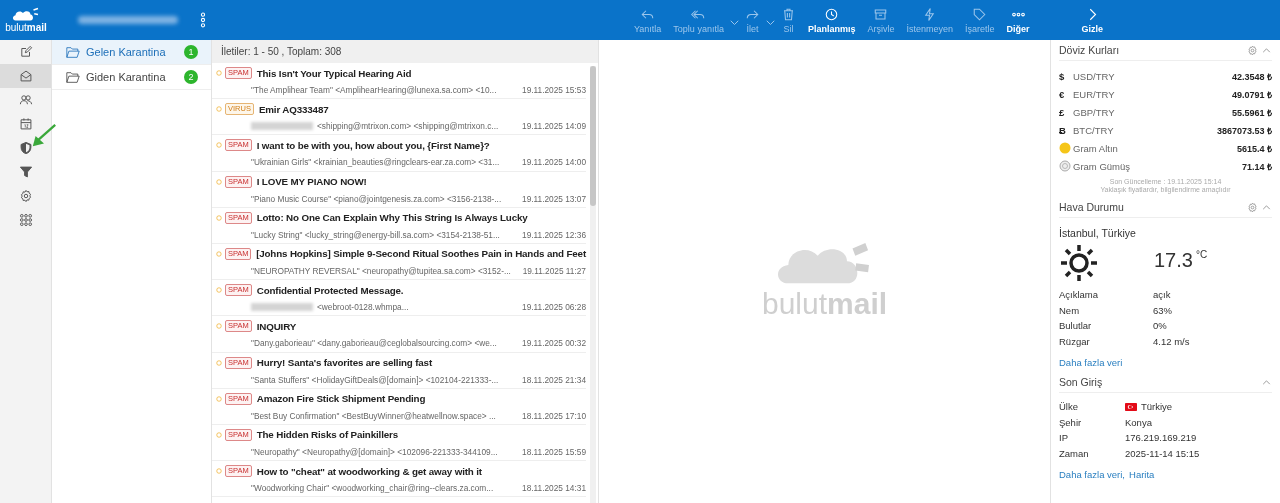 The width and height of the screenshot is (1280, 503). Describe the element at coordinates (1092, 474) in the screenshot. I see `link: Daha fazla veri,` at that location.